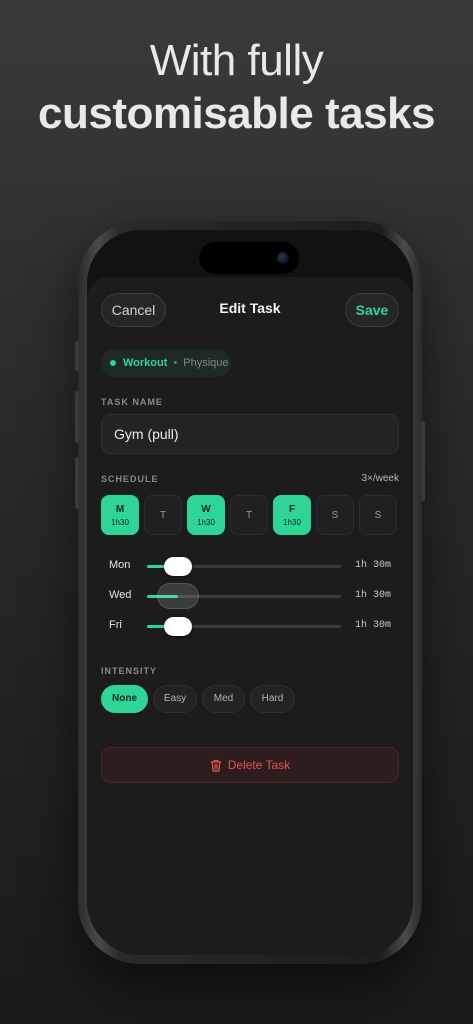 The width and height of the screenshot is (473, 1024). I want to click on schedule-label: SCHEDULE, so click(130, 479).